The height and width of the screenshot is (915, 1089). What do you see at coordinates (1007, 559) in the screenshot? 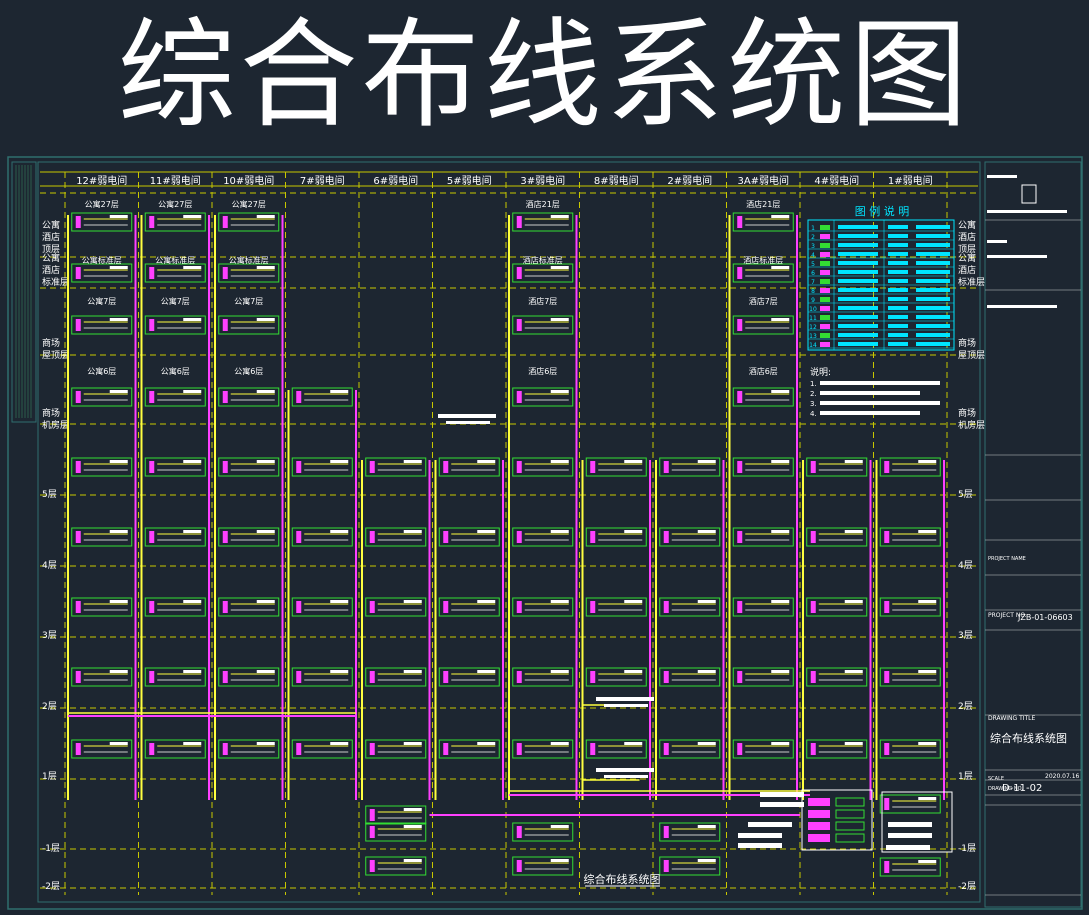
I see `project-name-label: PROJECT NAME` at bounding box center [1007, 559].